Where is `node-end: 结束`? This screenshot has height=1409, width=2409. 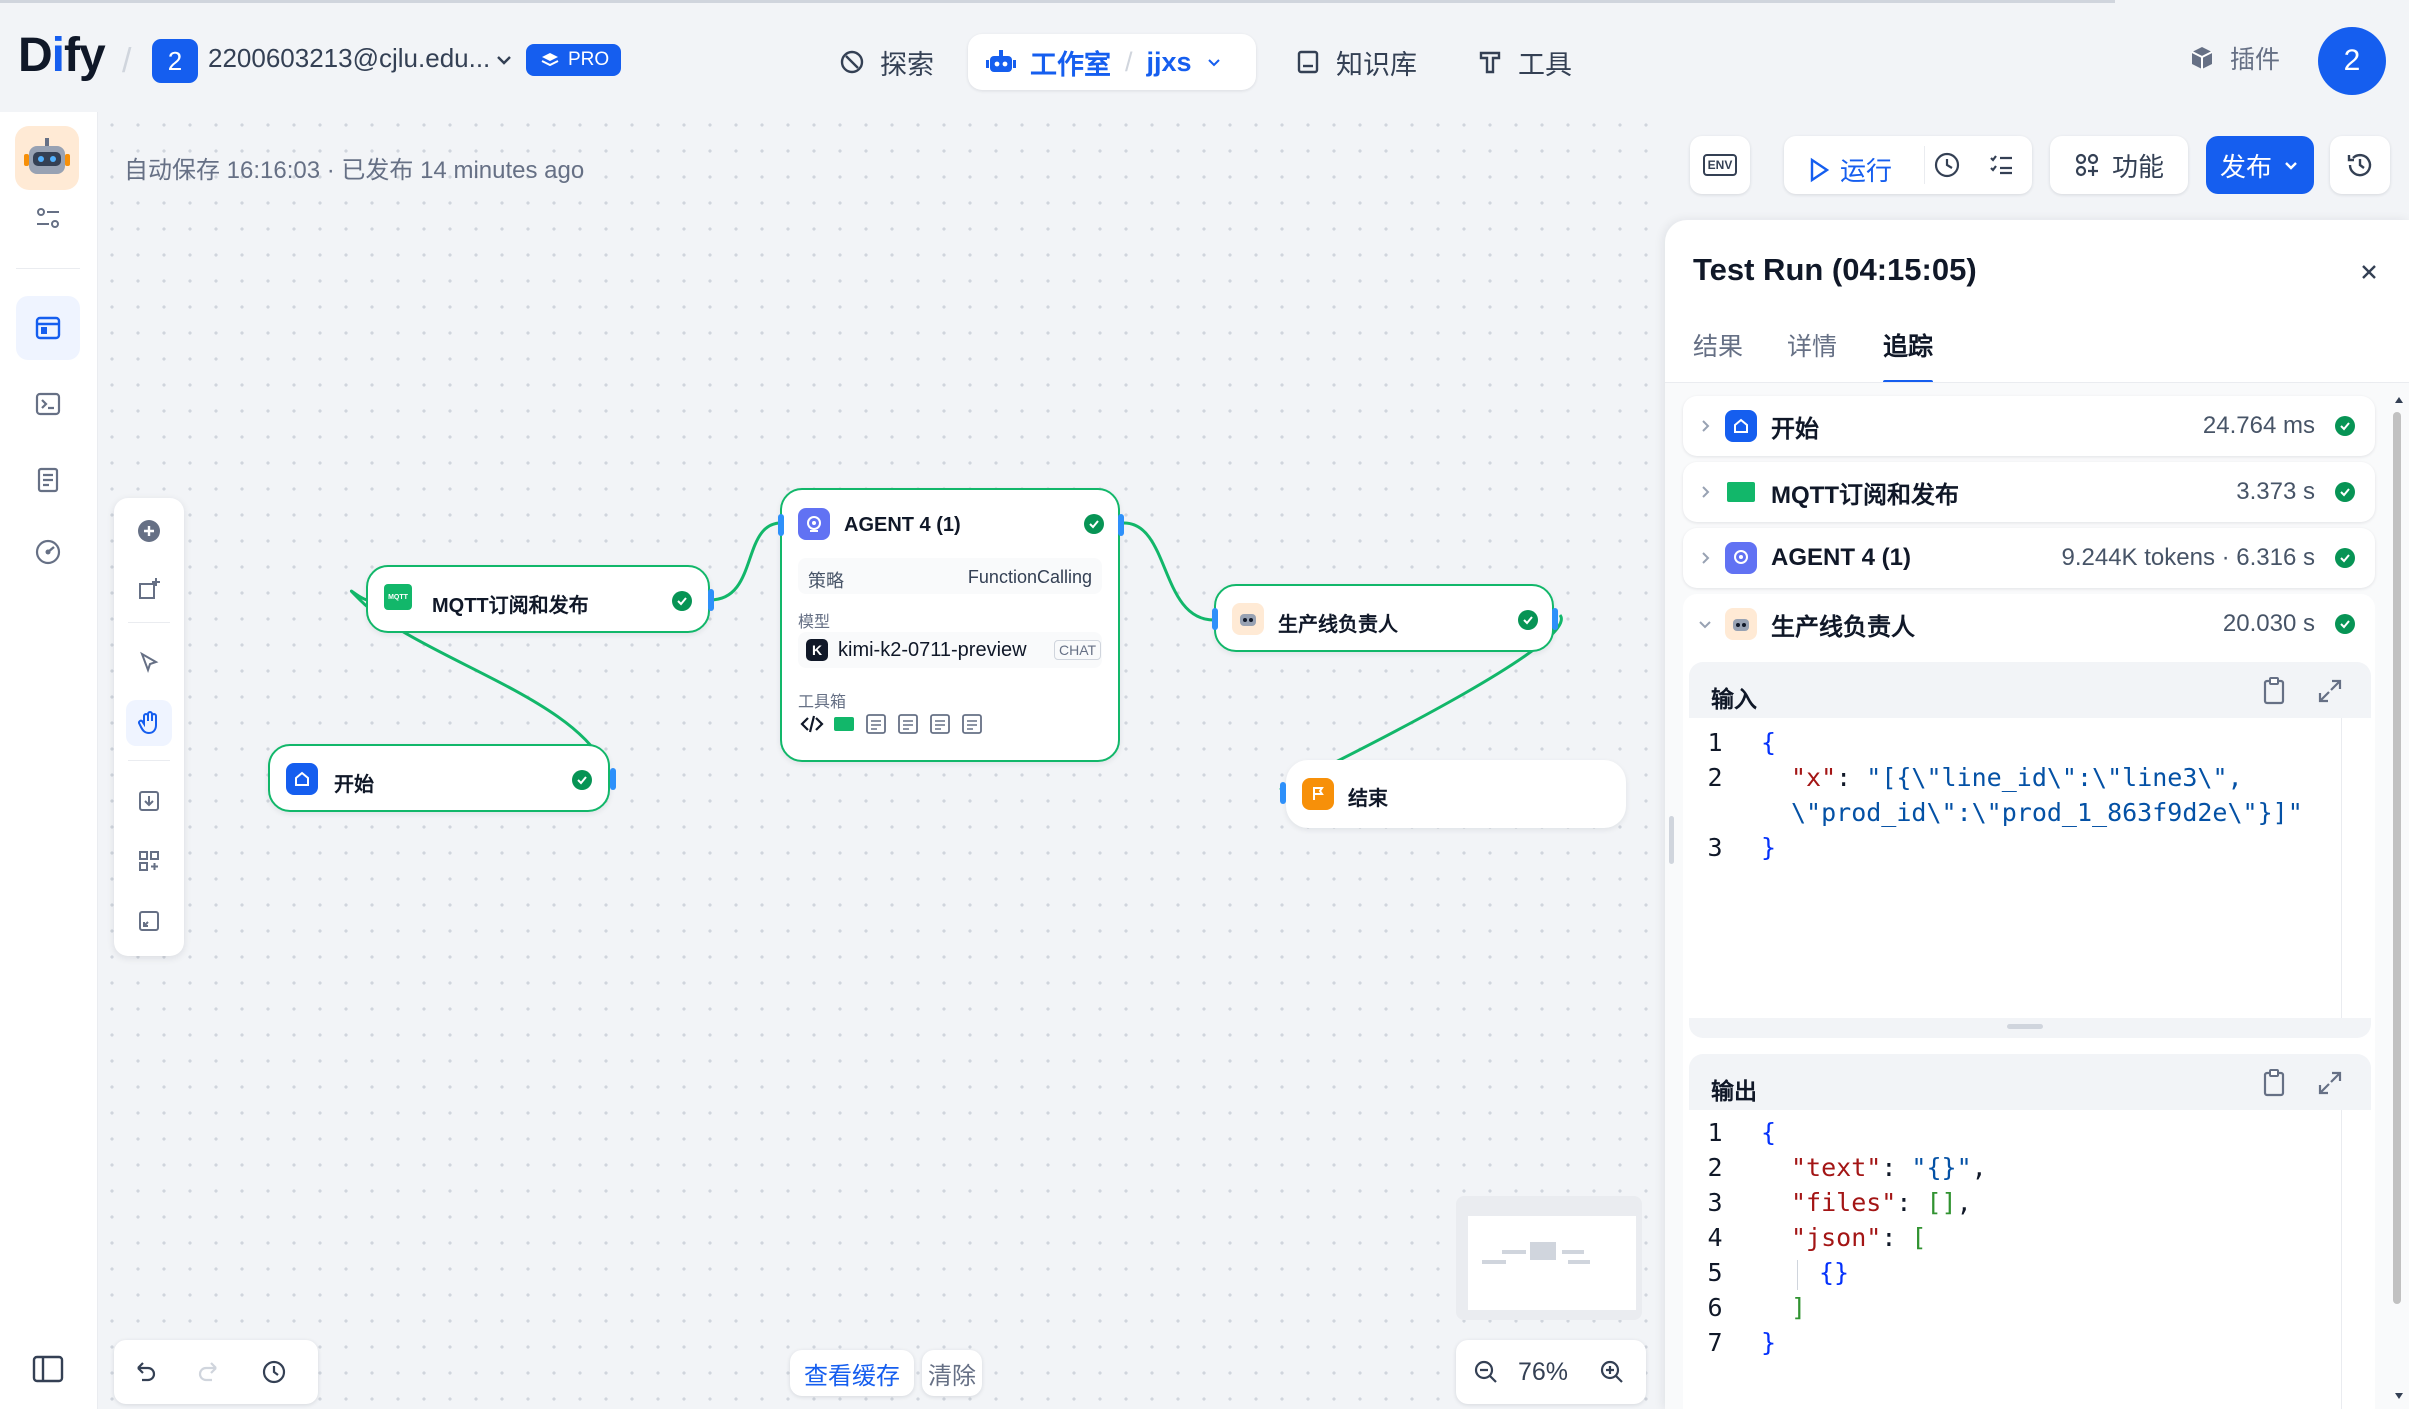
node-end: 结束 is located at coordinates (1453, 794).